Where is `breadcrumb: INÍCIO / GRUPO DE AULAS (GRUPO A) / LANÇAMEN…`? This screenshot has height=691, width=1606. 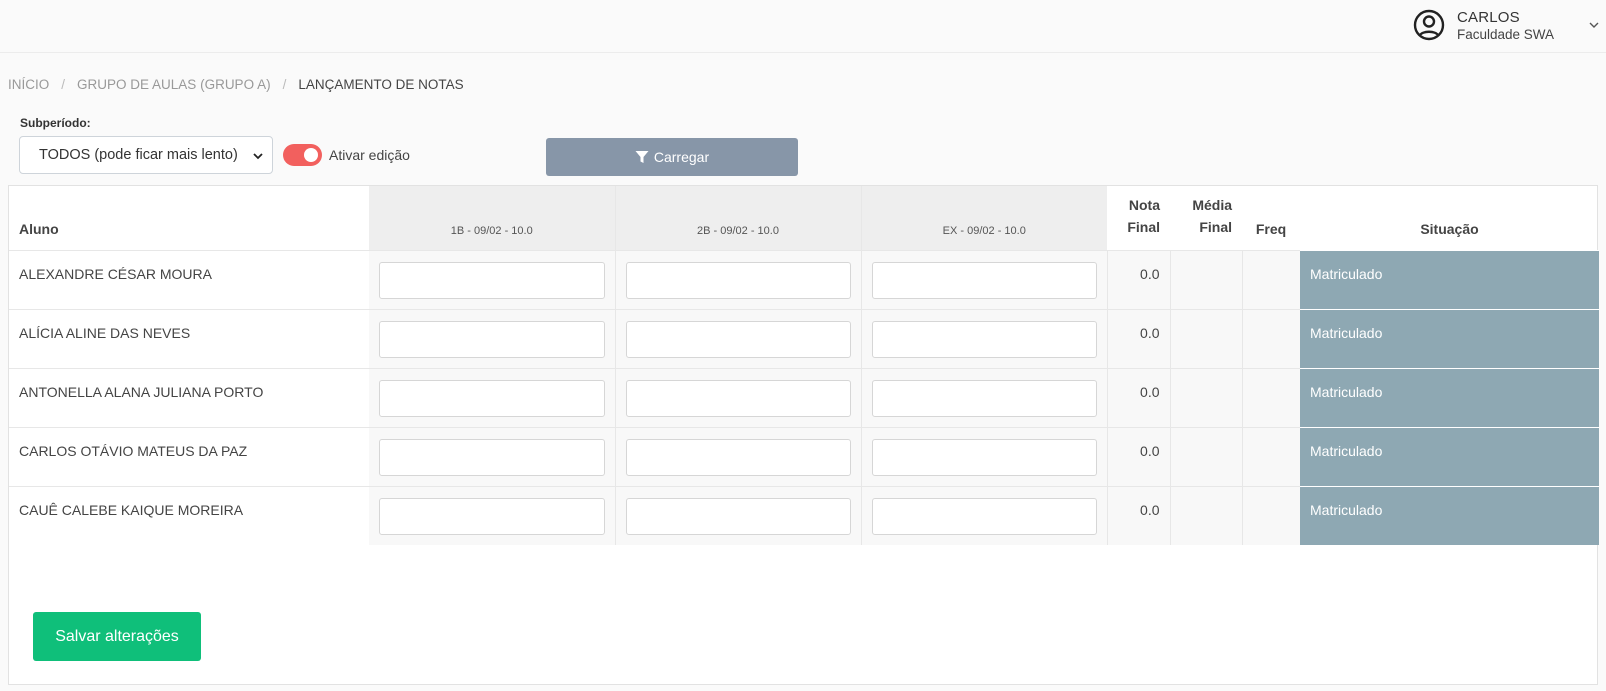 breadcrumb: INÍCIO / GRUPO DE AULAS (GRUPO A) / LANÇAMEN… is located at coordinates (236, 84).